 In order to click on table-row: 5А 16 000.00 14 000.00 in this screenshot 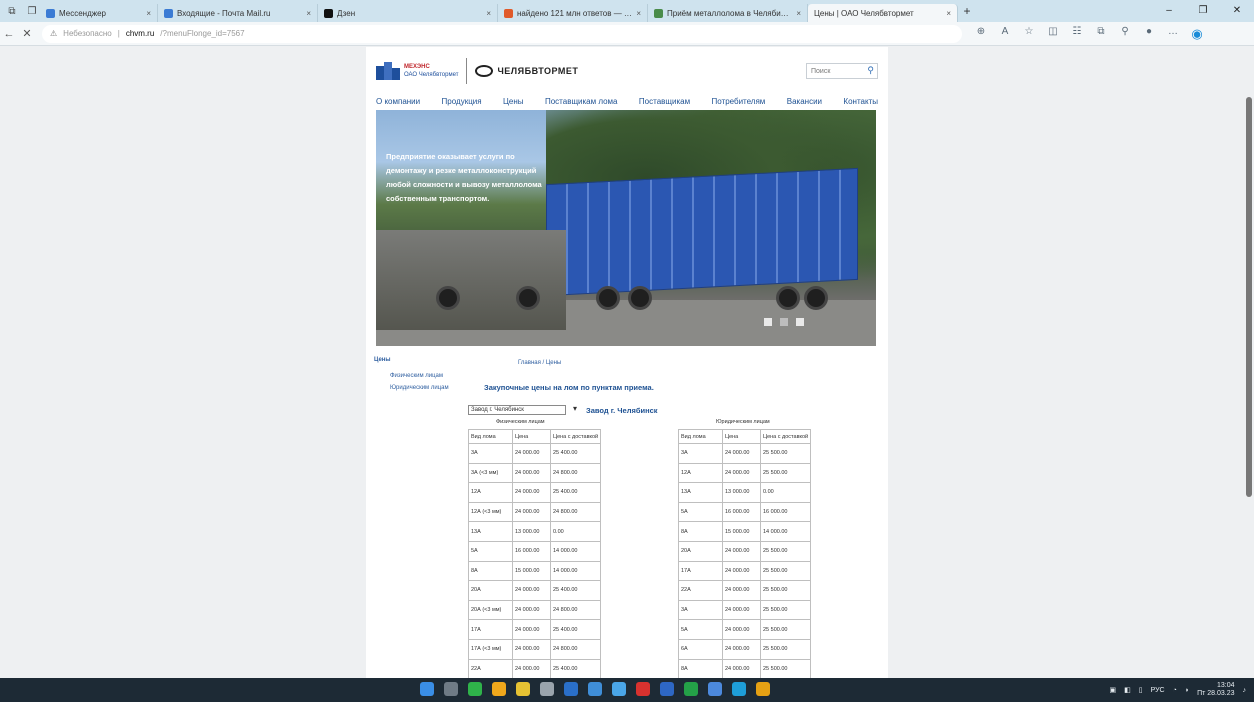, I will do `click(535, 551)`.